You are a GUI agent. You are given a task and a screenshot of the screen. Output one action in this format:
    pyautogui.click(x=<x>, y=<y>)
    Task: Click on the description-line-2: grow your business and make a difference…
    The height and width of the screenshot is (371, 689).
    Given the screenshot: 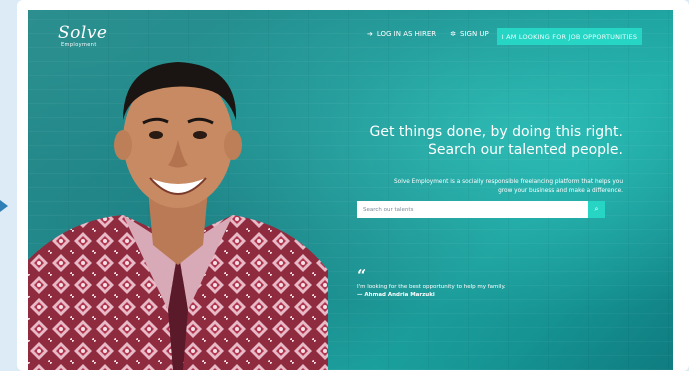 What is the action you would take?
    pyautogui.click(x=560, y=191)
    